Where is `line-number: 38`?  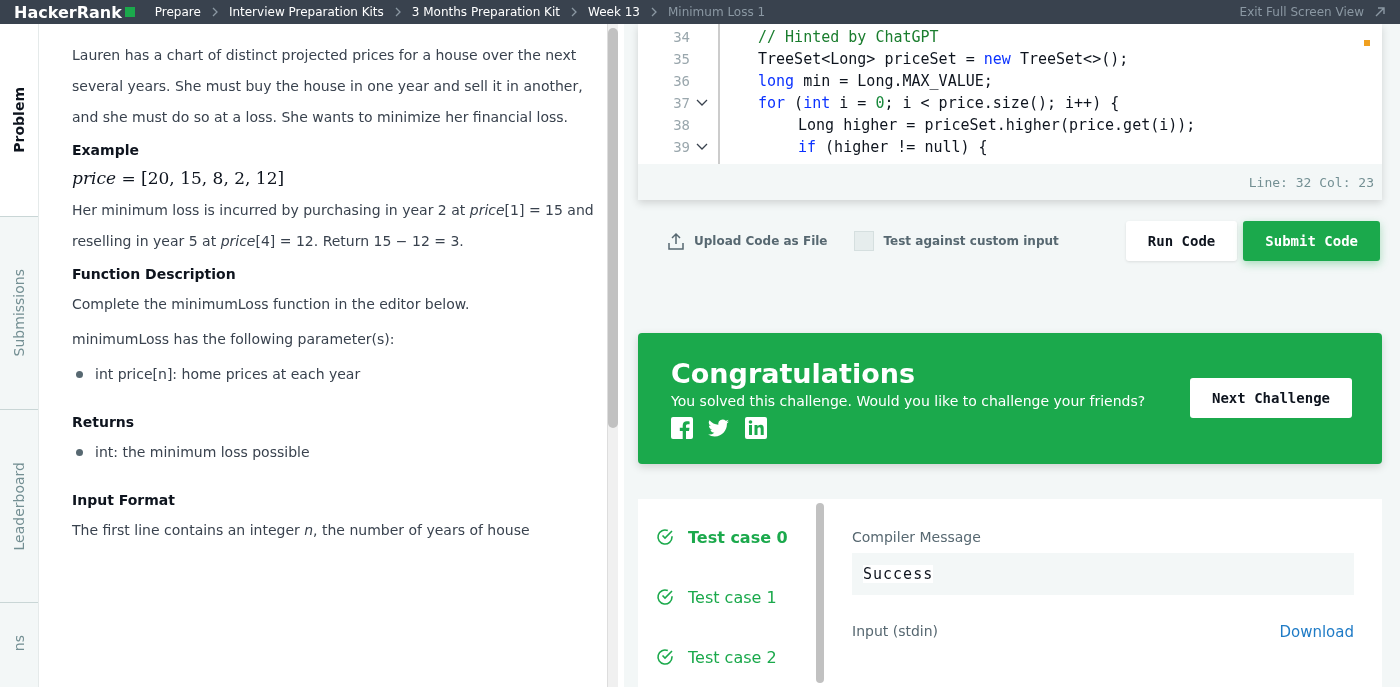 line-number: 38 is located at coordinates (682, 125).